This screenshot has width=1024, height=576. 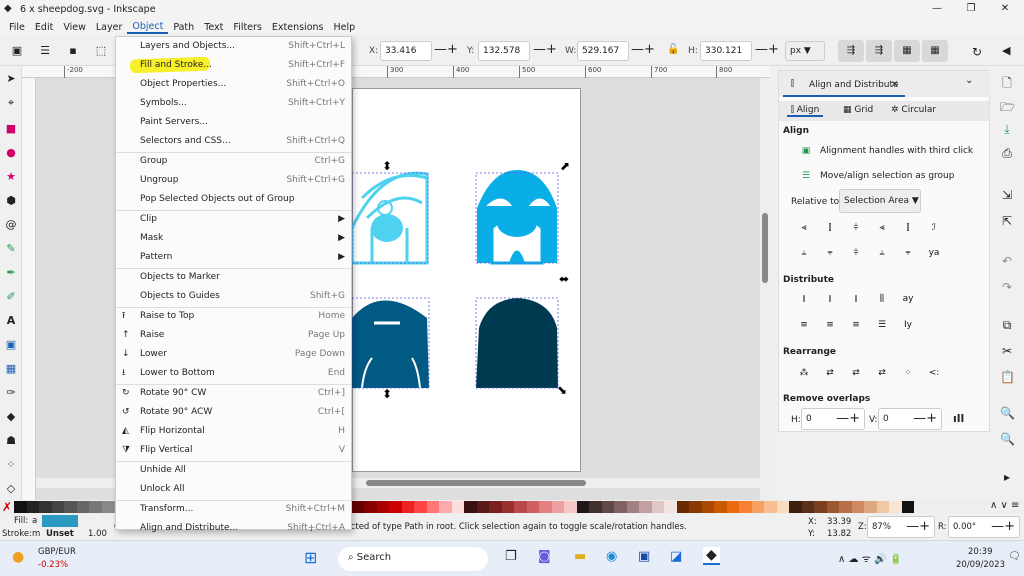 What do you see at coordinates (901, 527) in the screenshot?
I see `zoom-input: 87% —+` at bounding box center [901, 527].